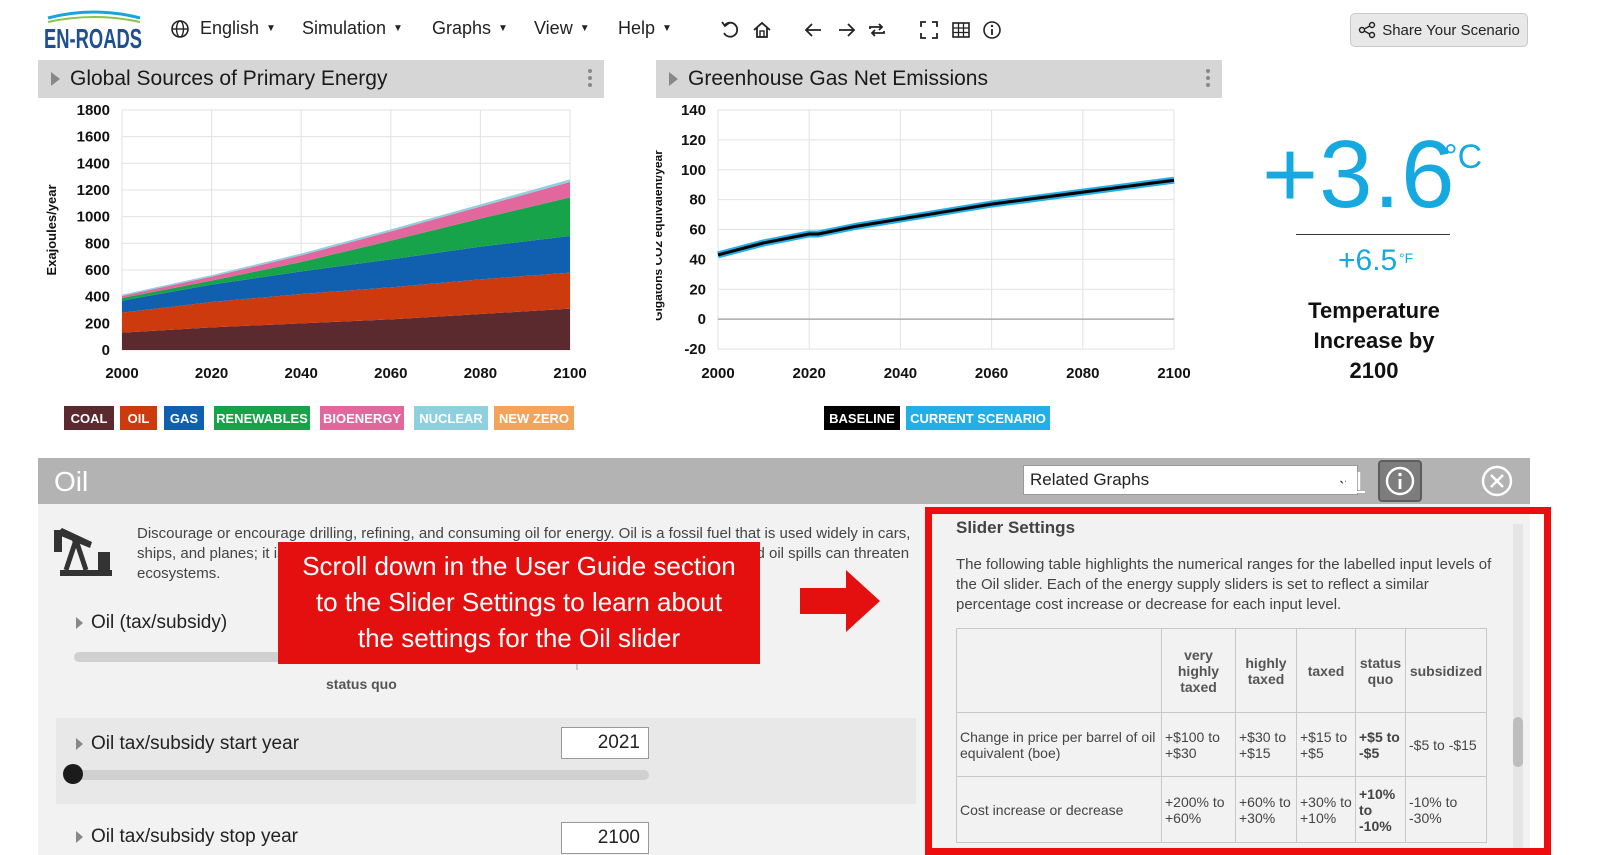  What do you see at coordinates (470, 28) in the screenshot?
I see `menu-graphs: Graphs ▼` at bounding box center [470, 28].